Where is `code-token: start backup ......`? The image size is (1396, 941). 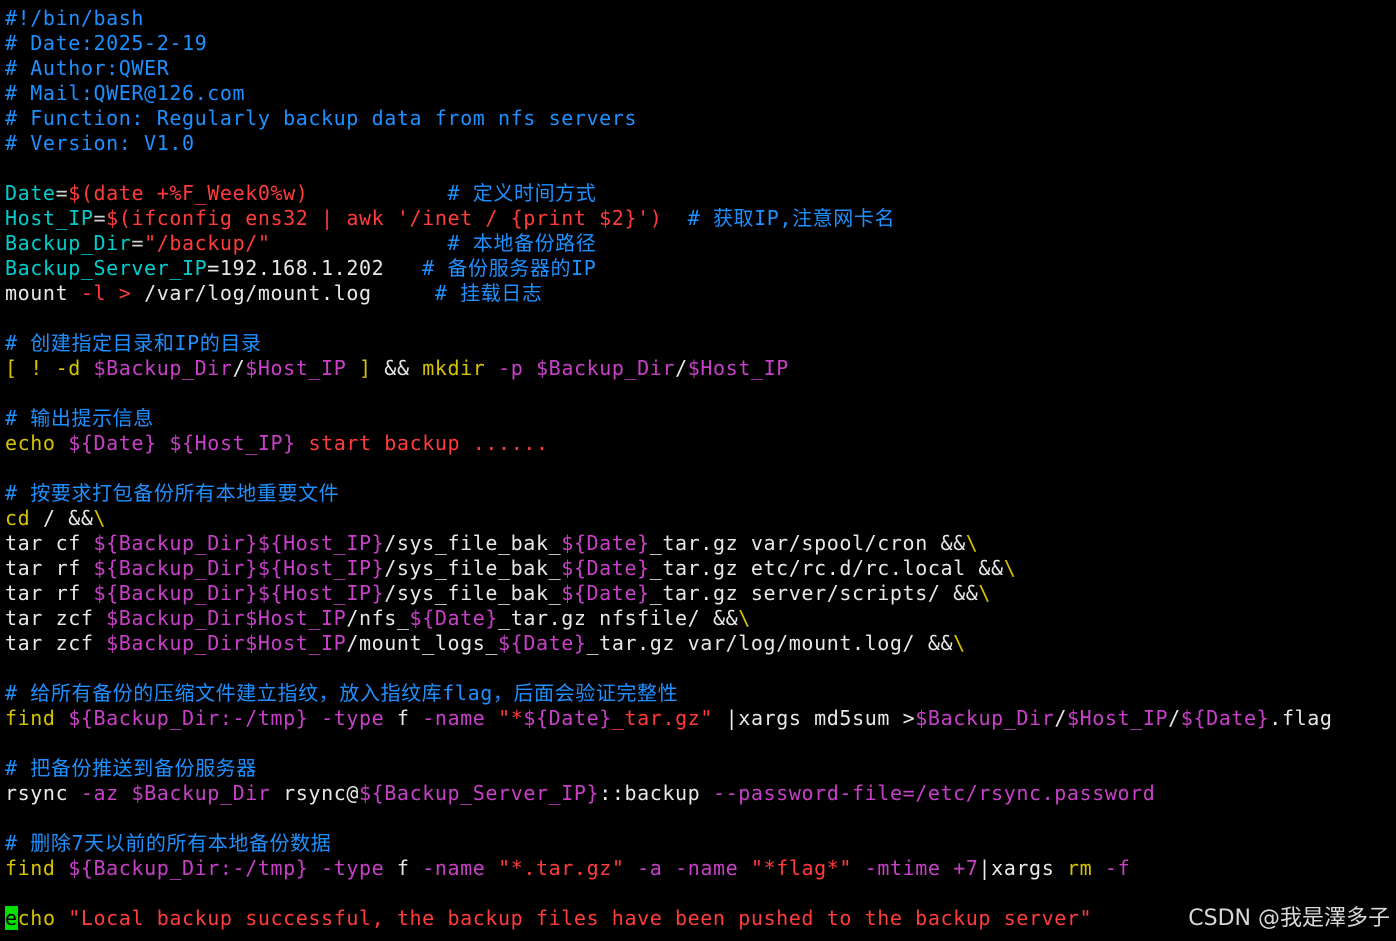 code-token: start backup ...... is located at coordinates (422, 443).